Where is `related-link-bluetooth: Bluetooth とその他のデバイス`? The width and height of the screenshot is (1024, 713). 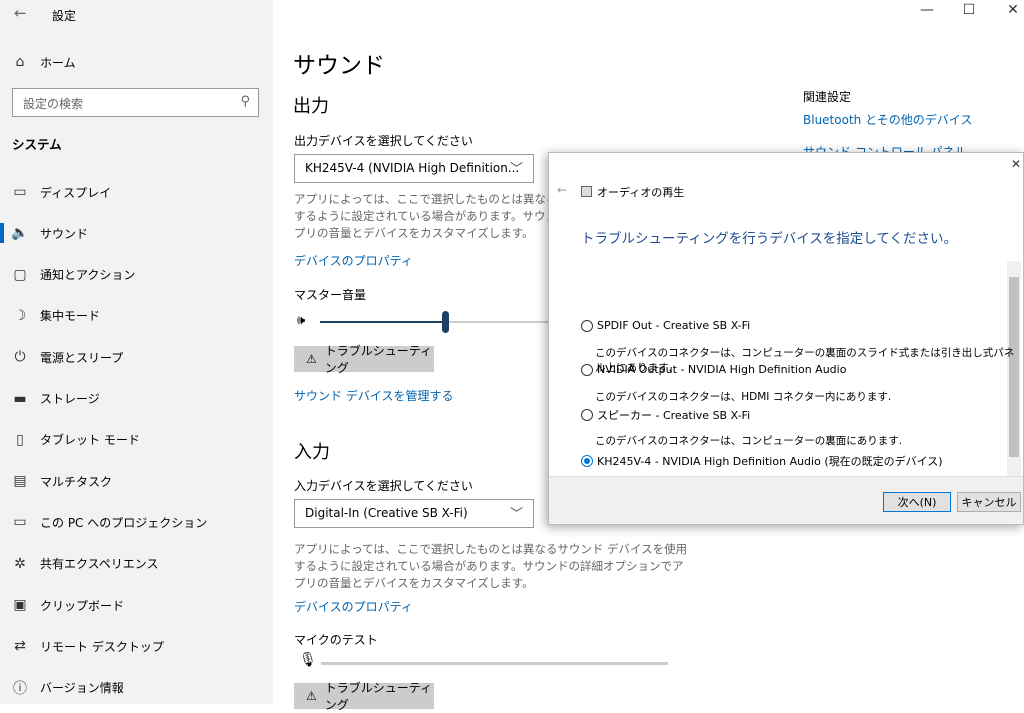 related-link-bluetooth: Bluetooth とその他のデバイス is located at coordinates (887, 119).